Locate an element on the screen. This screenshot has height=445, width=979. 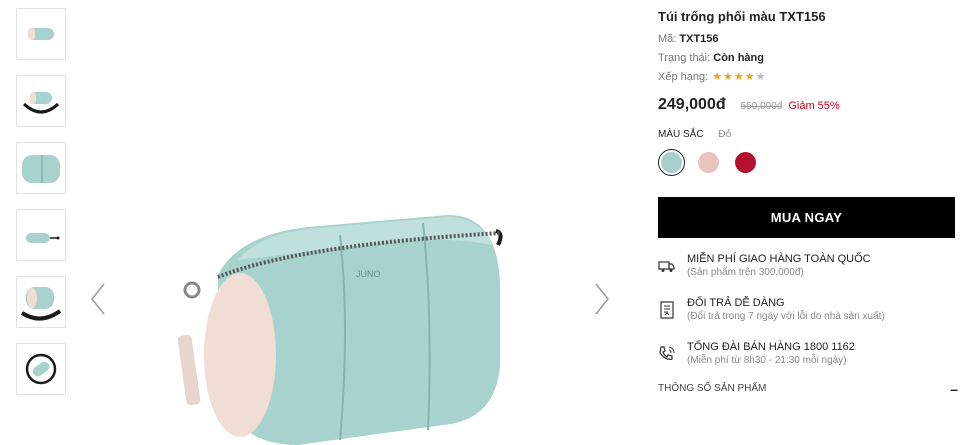
buy-now-button: MUA NGAY is located at coordinates (806, 217).